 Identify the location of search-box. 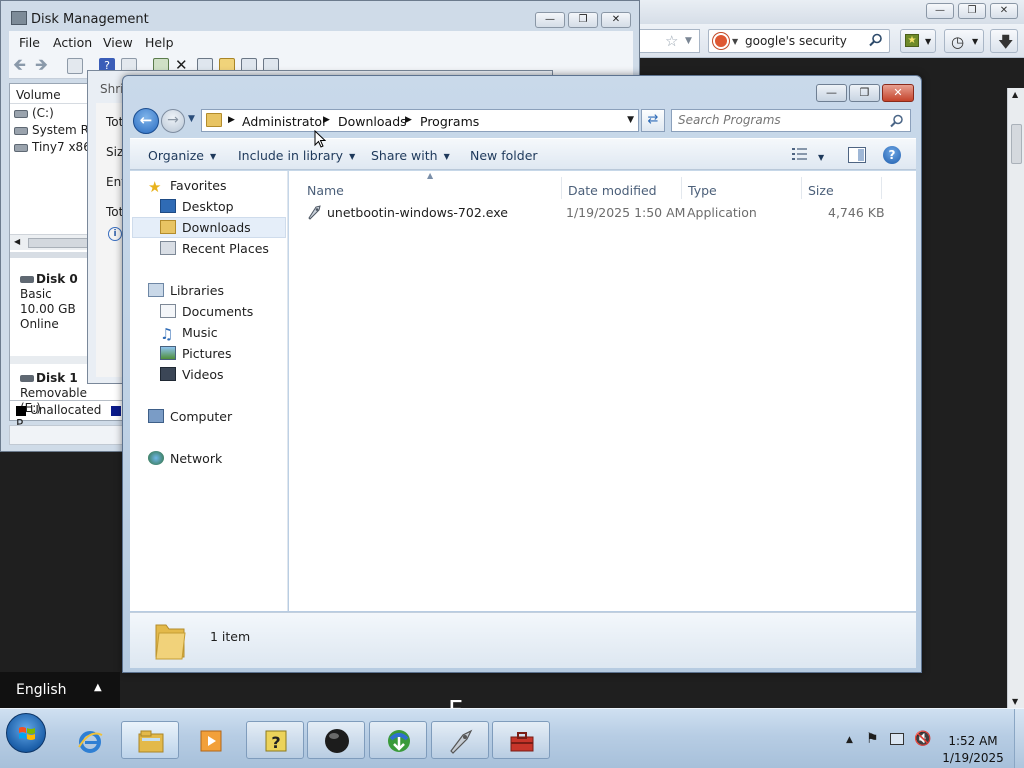
(791, 120).